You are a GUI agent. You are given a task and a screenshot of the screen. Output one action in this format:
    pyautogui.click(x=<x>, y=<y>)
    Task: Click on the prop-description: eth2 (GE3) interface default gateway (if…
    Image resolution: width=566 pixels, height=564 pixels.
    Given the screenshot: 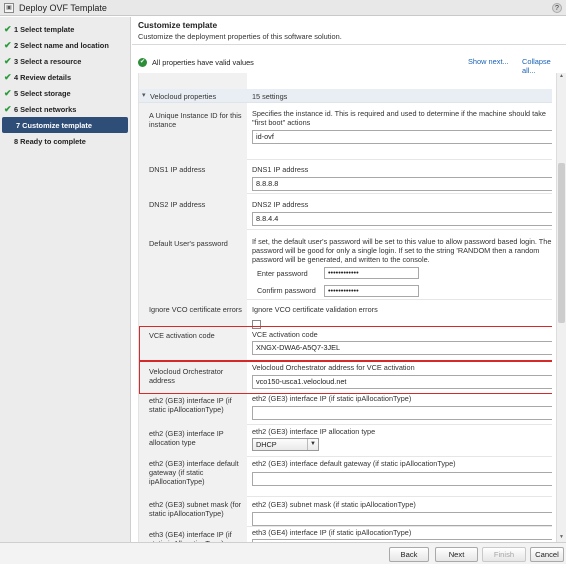 What is the action you would take?
    pyautogui.click(x=354, y=463)
    